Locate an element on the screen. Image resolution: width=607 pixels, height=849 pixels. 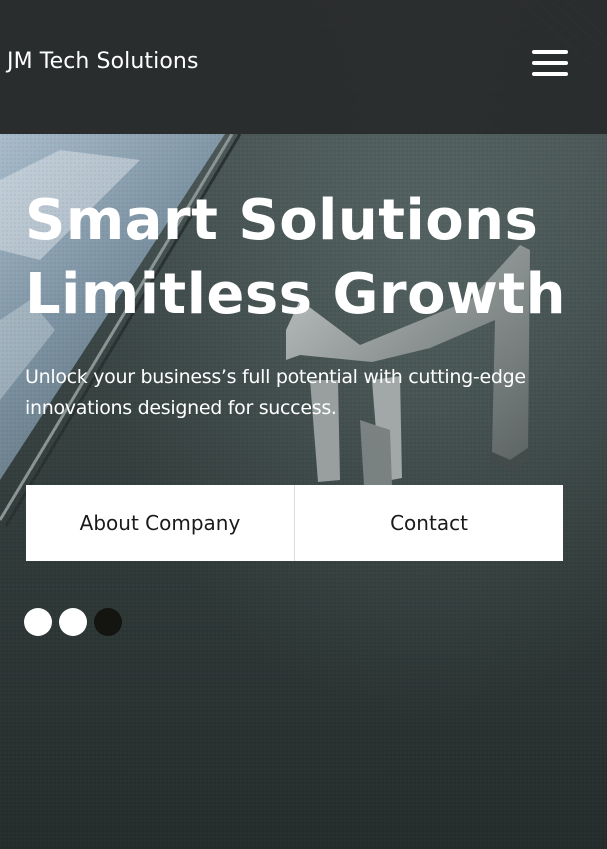
headline-line-1: Smart Solutions is located at coordinates (282, 220).